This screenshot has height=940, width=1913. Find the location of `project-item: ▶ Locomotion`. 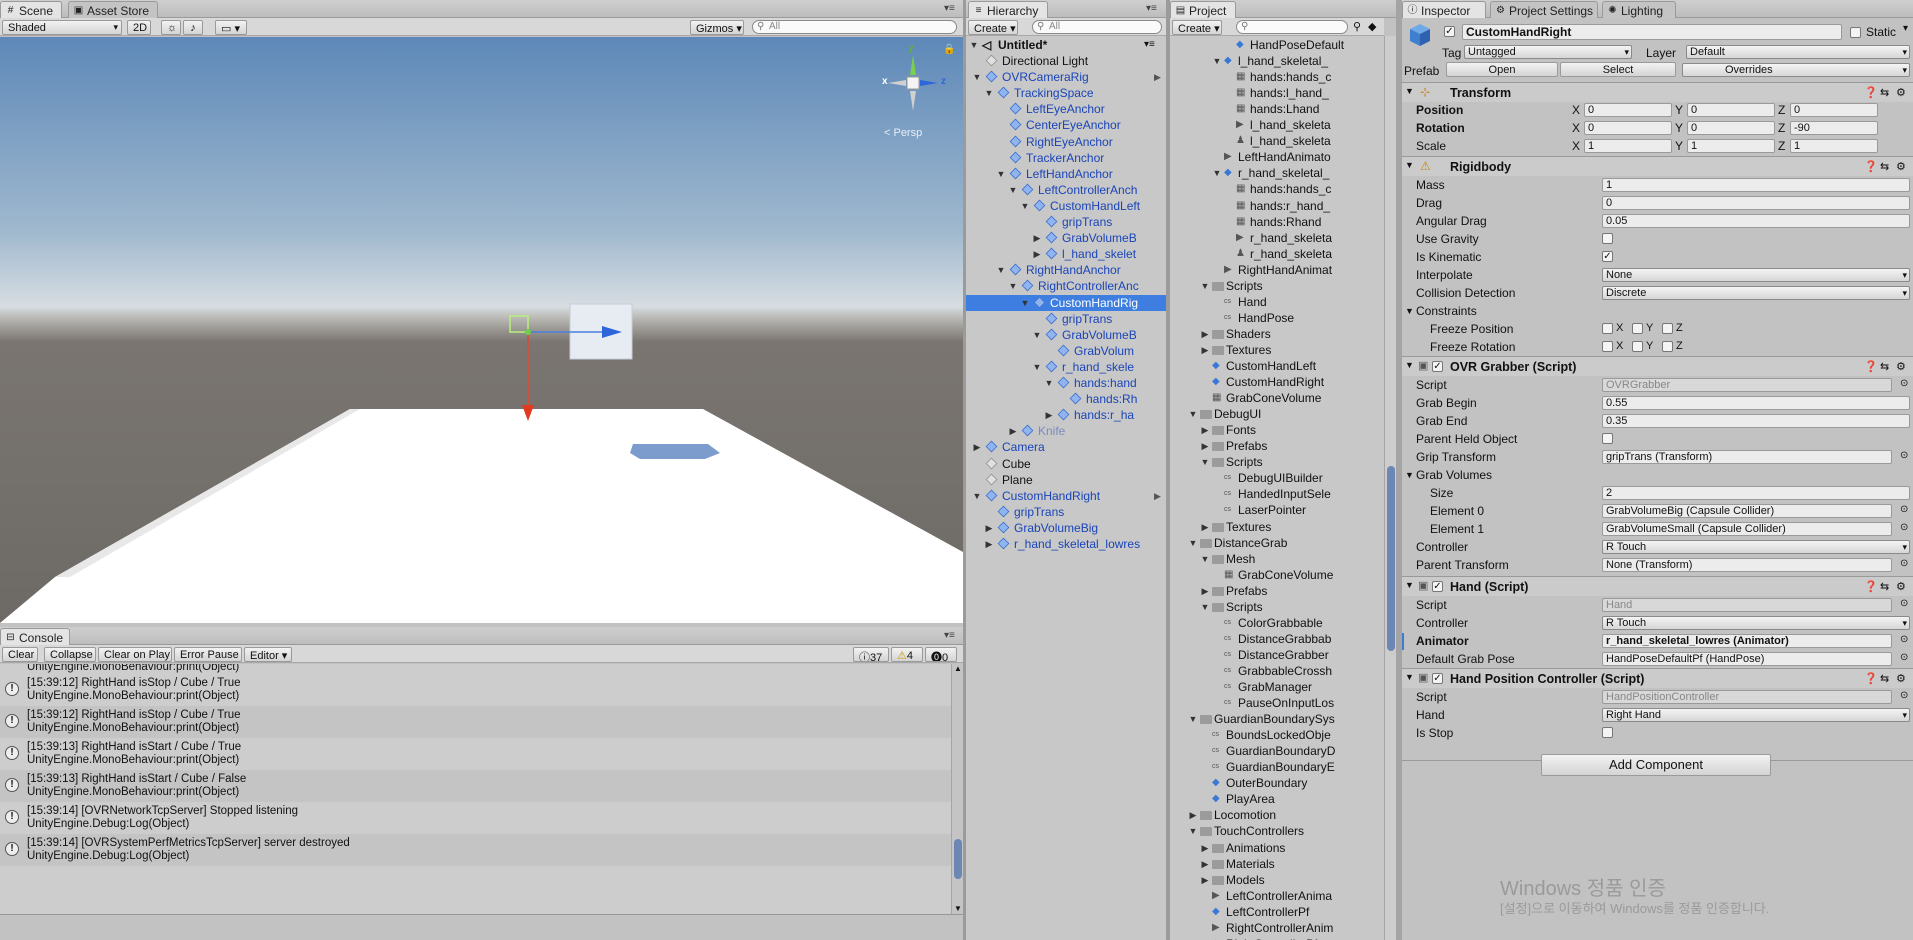

project-item: ▶ Locomotion is located at coordinates (1277, 815).